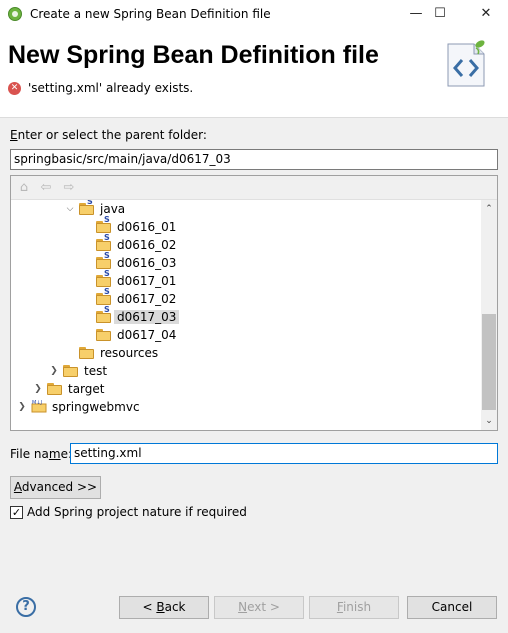  I want to click on cancel-button: Cancel, so click(452, 607).